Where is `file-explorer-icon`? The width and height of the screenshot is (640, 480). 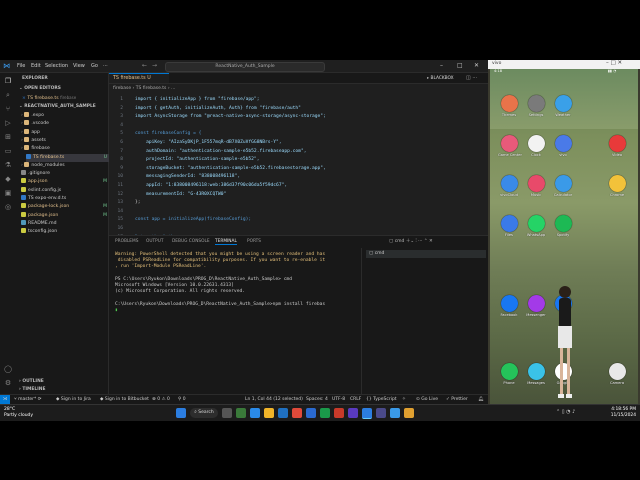
file-explorer-icon is located at coordinates (269, 413).